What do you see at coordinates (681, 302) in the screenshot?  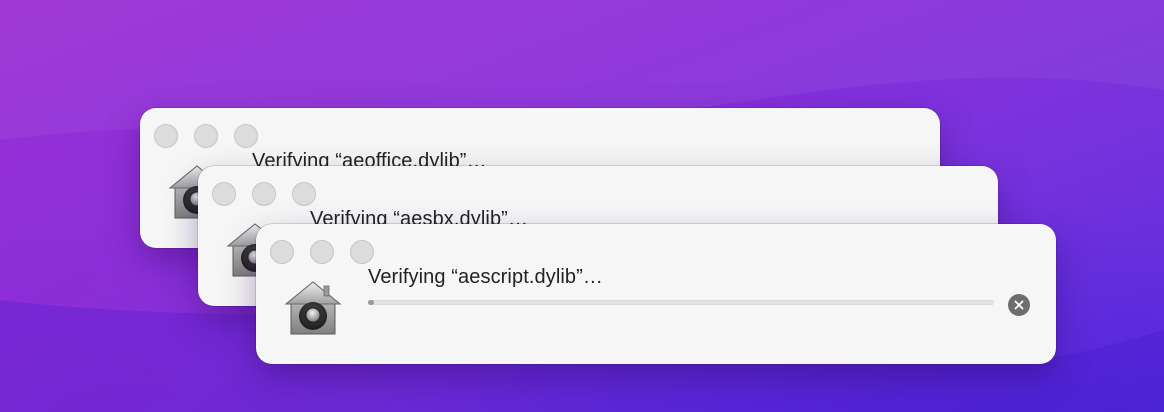 I see `progress-bar` at bounding box center [681, 302].